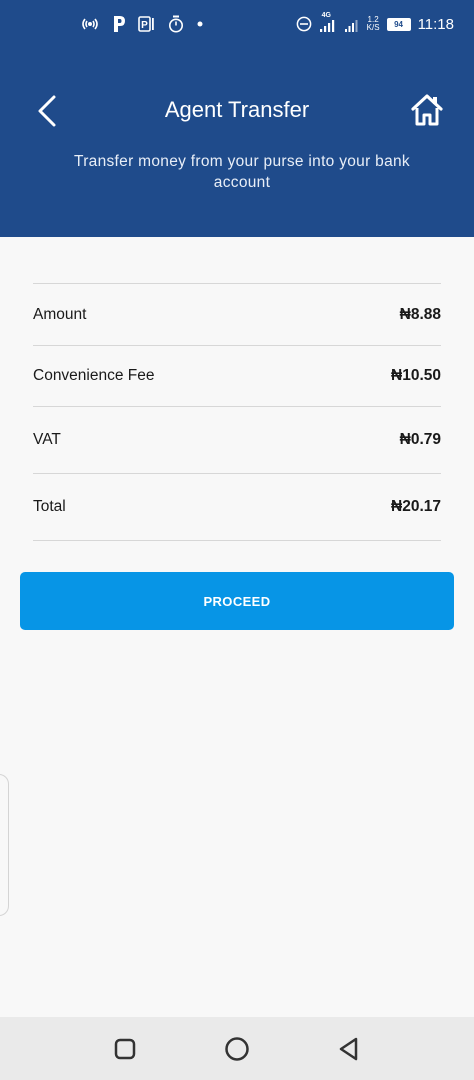  I want to click on home-icon, so click(427, 110).